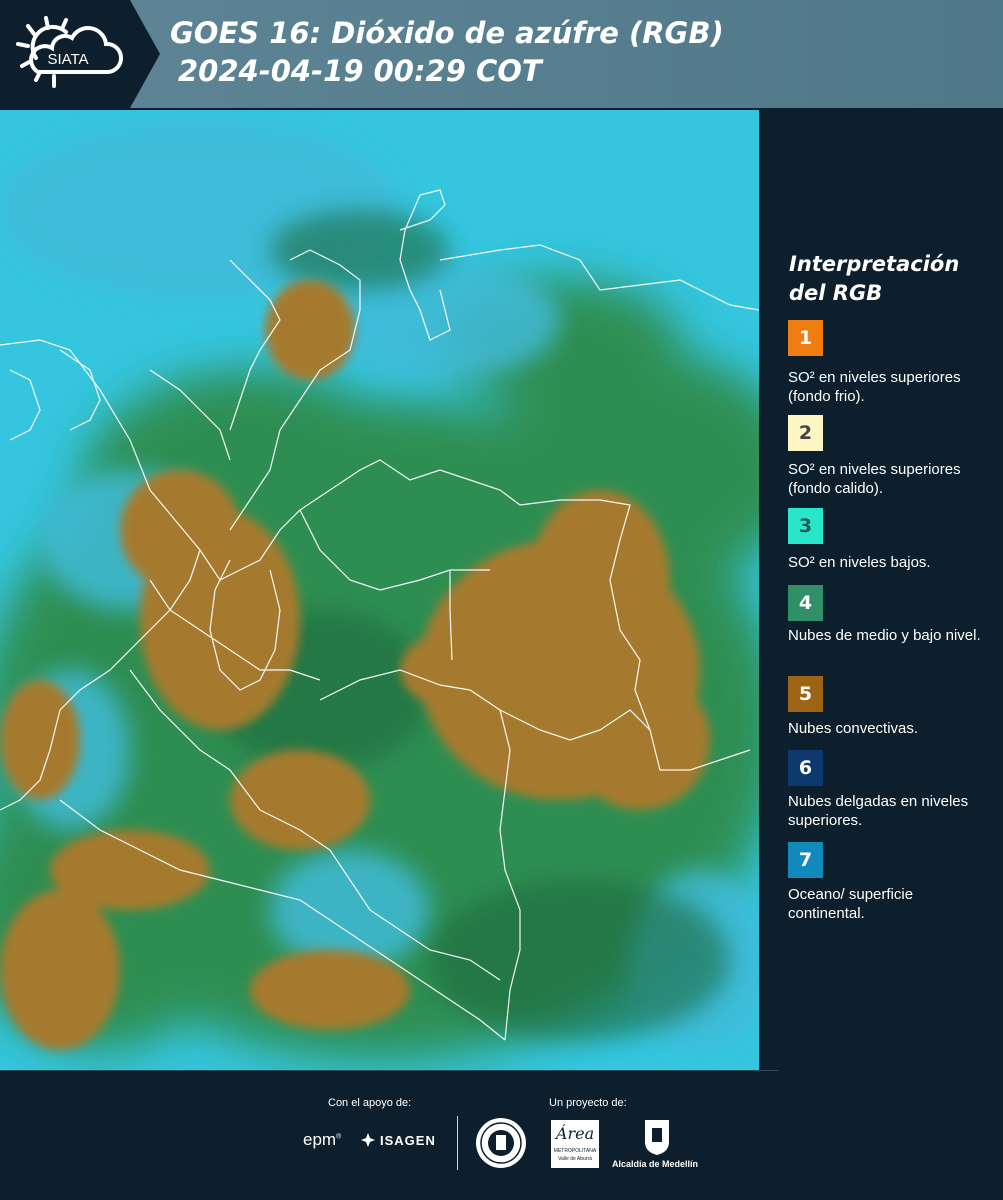 Image resolution: width=1003 pixels, height=1200 pixels. Describe the element at coordinates (874, 387) in the screenshot. I see `legend-text-1: SO² en niveles superiores (fondo frio).` at that location.